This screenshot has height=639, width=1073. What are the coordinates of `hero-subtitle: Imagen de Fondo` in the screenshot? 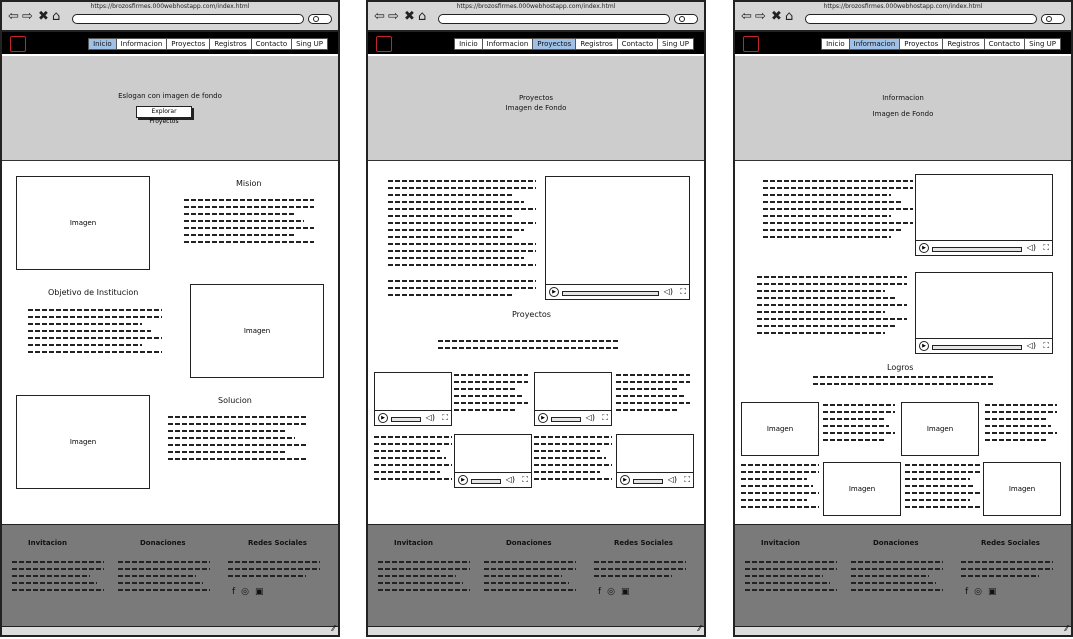 It's located at (903, 114).